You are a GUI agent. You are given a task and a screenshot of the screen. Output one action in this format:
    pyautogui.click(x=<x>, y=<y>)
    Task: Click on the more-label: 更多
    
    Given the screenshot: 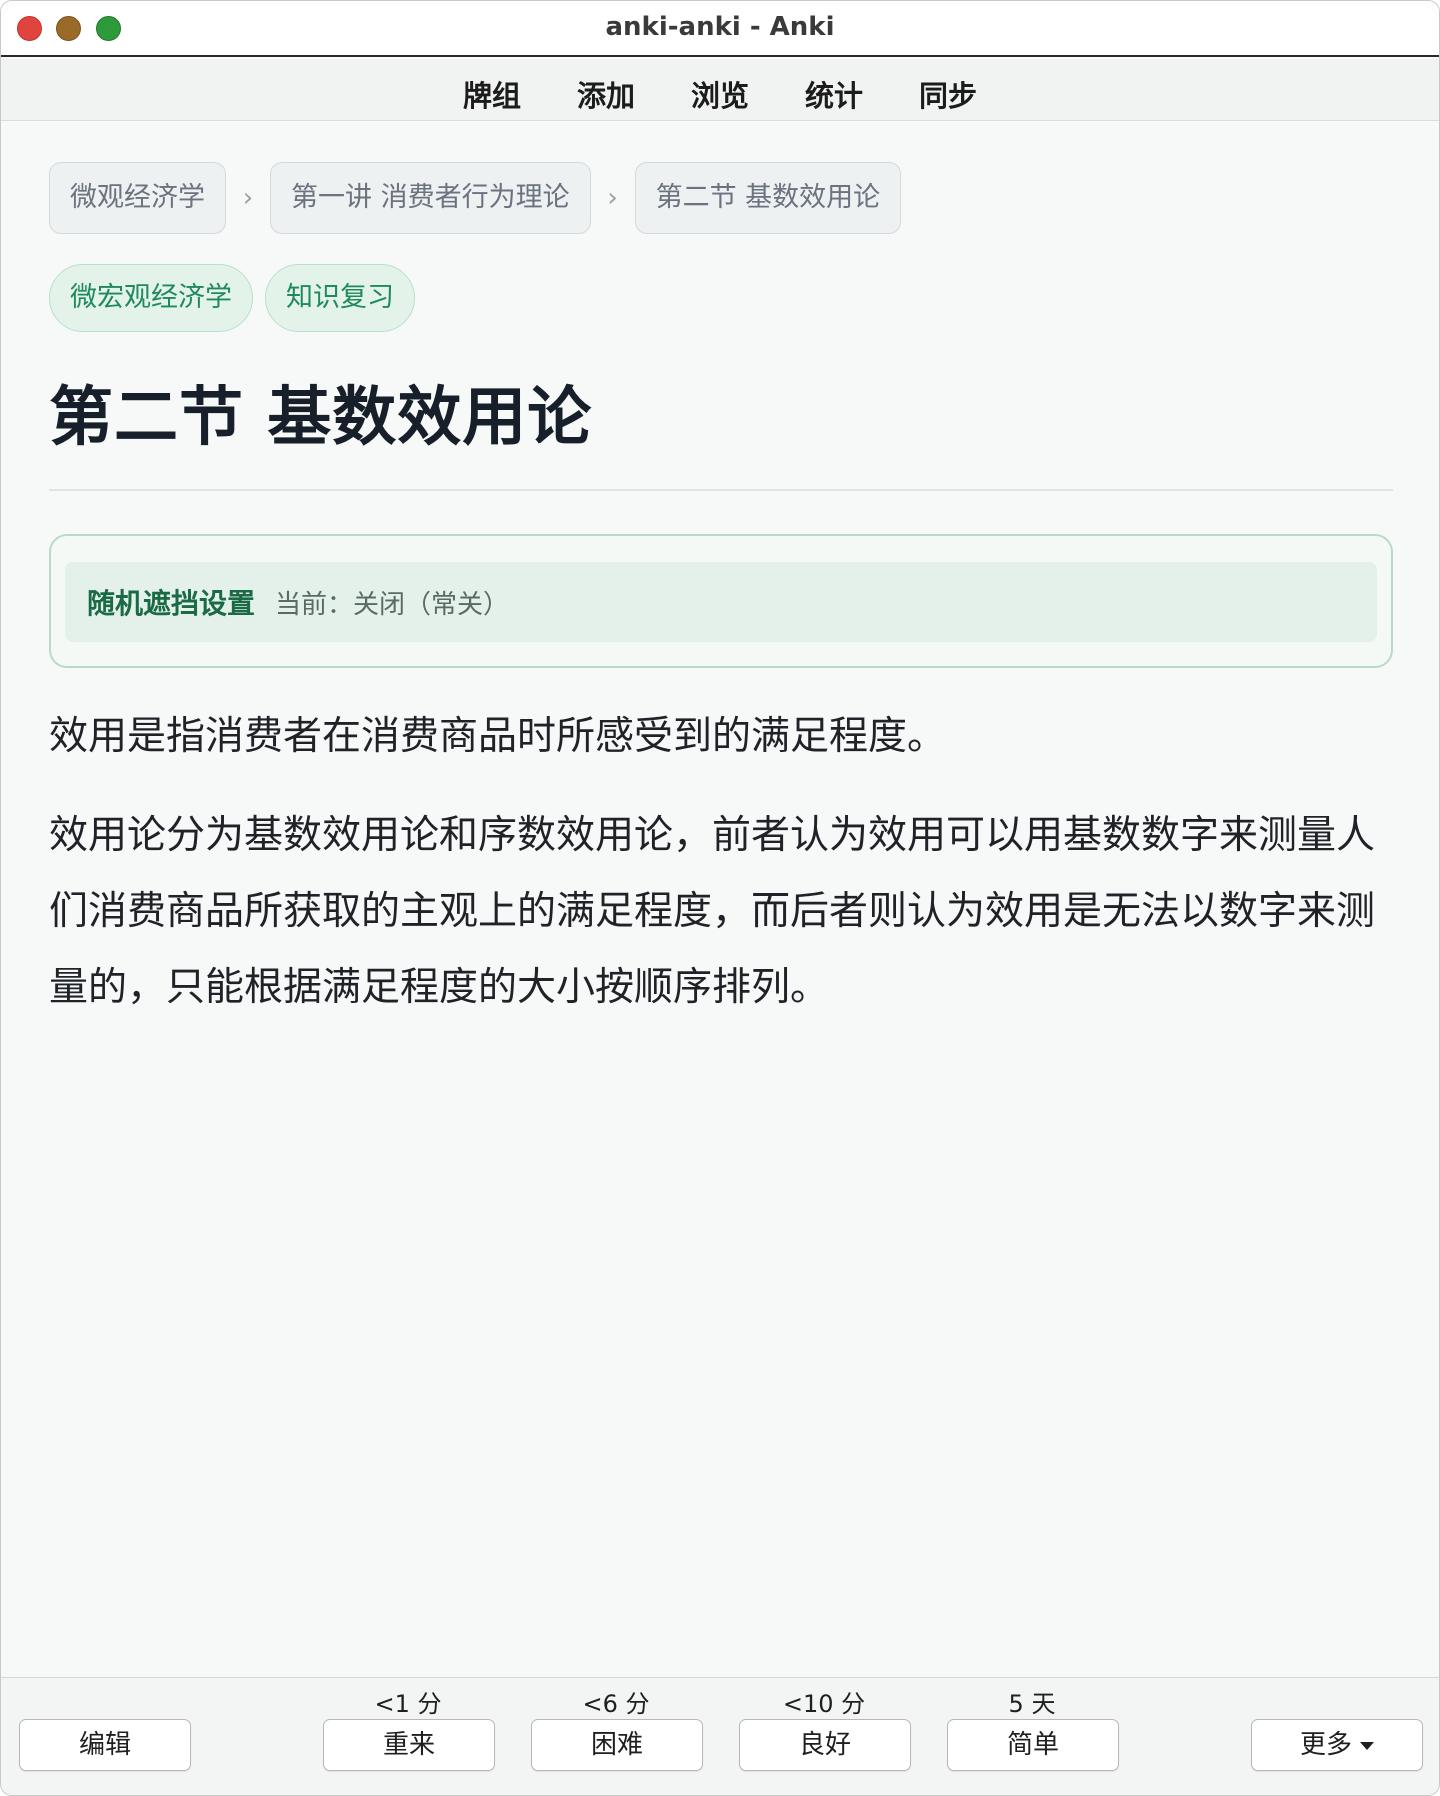 What is the action you would take?
    pyautogui.click(x=1325, y=1745)
    